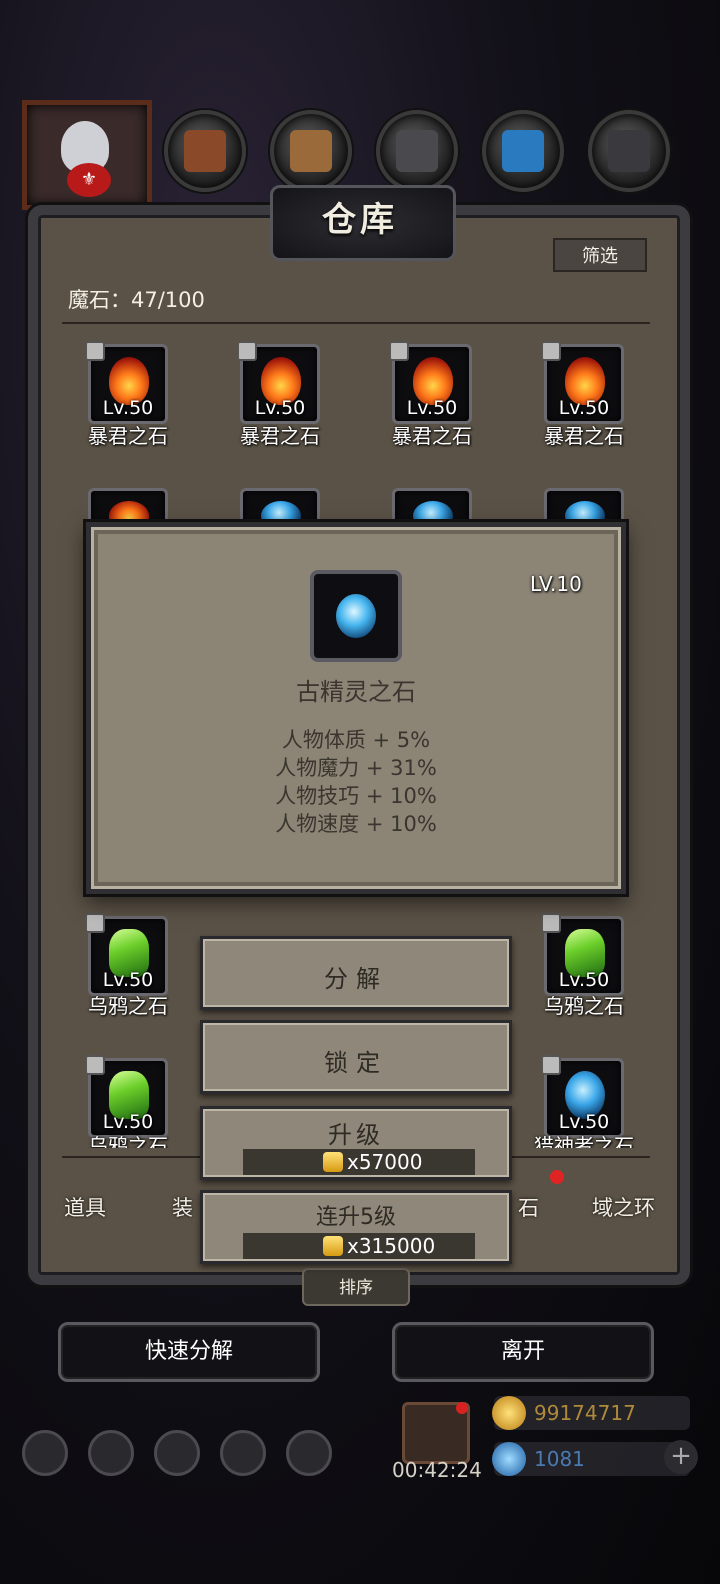 The height and width of the screenshot is (1584, 720). Describe the element at coordinates (585, 1413) in the screenshot. I see `gold-value: 99174717` at that location.